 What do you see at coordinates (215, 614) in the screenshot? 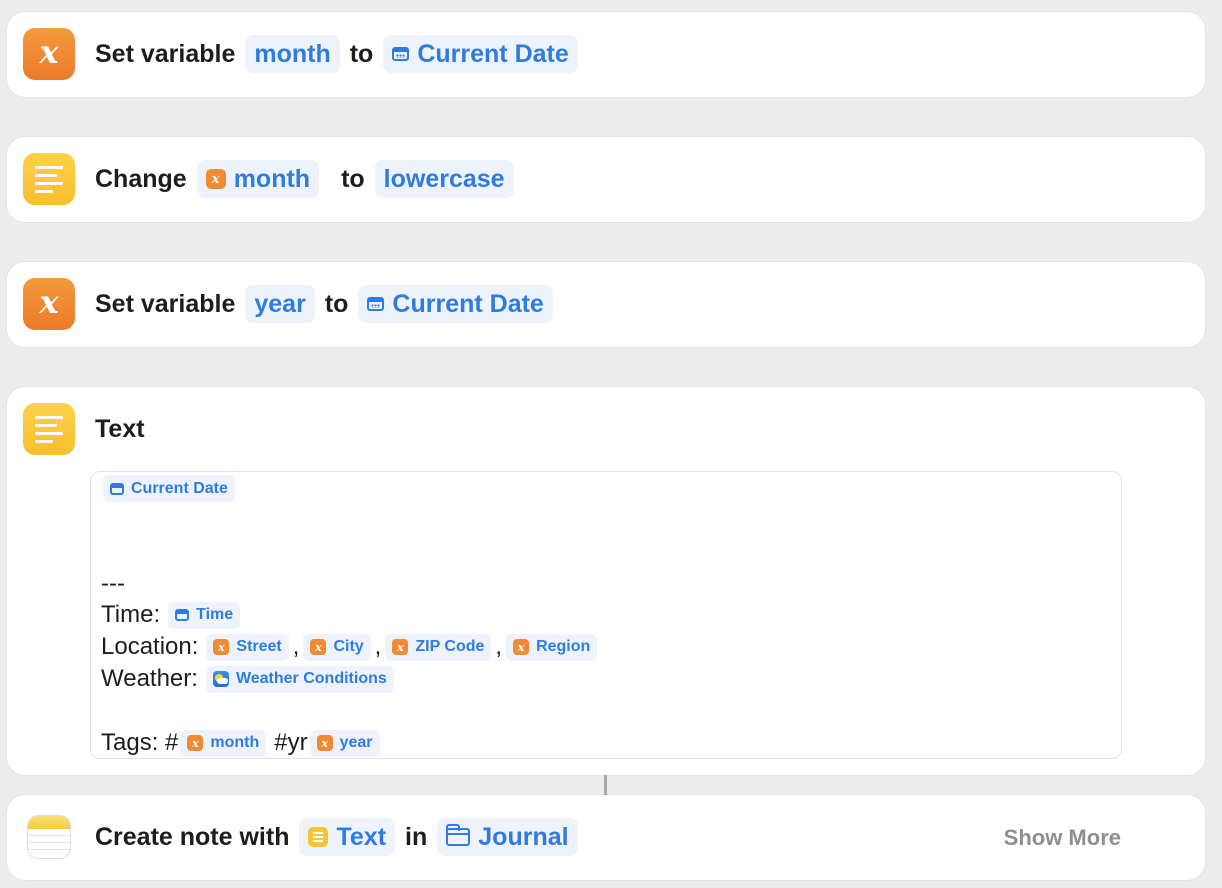
I see `token-label: Time` at bounding box center [215, 614].